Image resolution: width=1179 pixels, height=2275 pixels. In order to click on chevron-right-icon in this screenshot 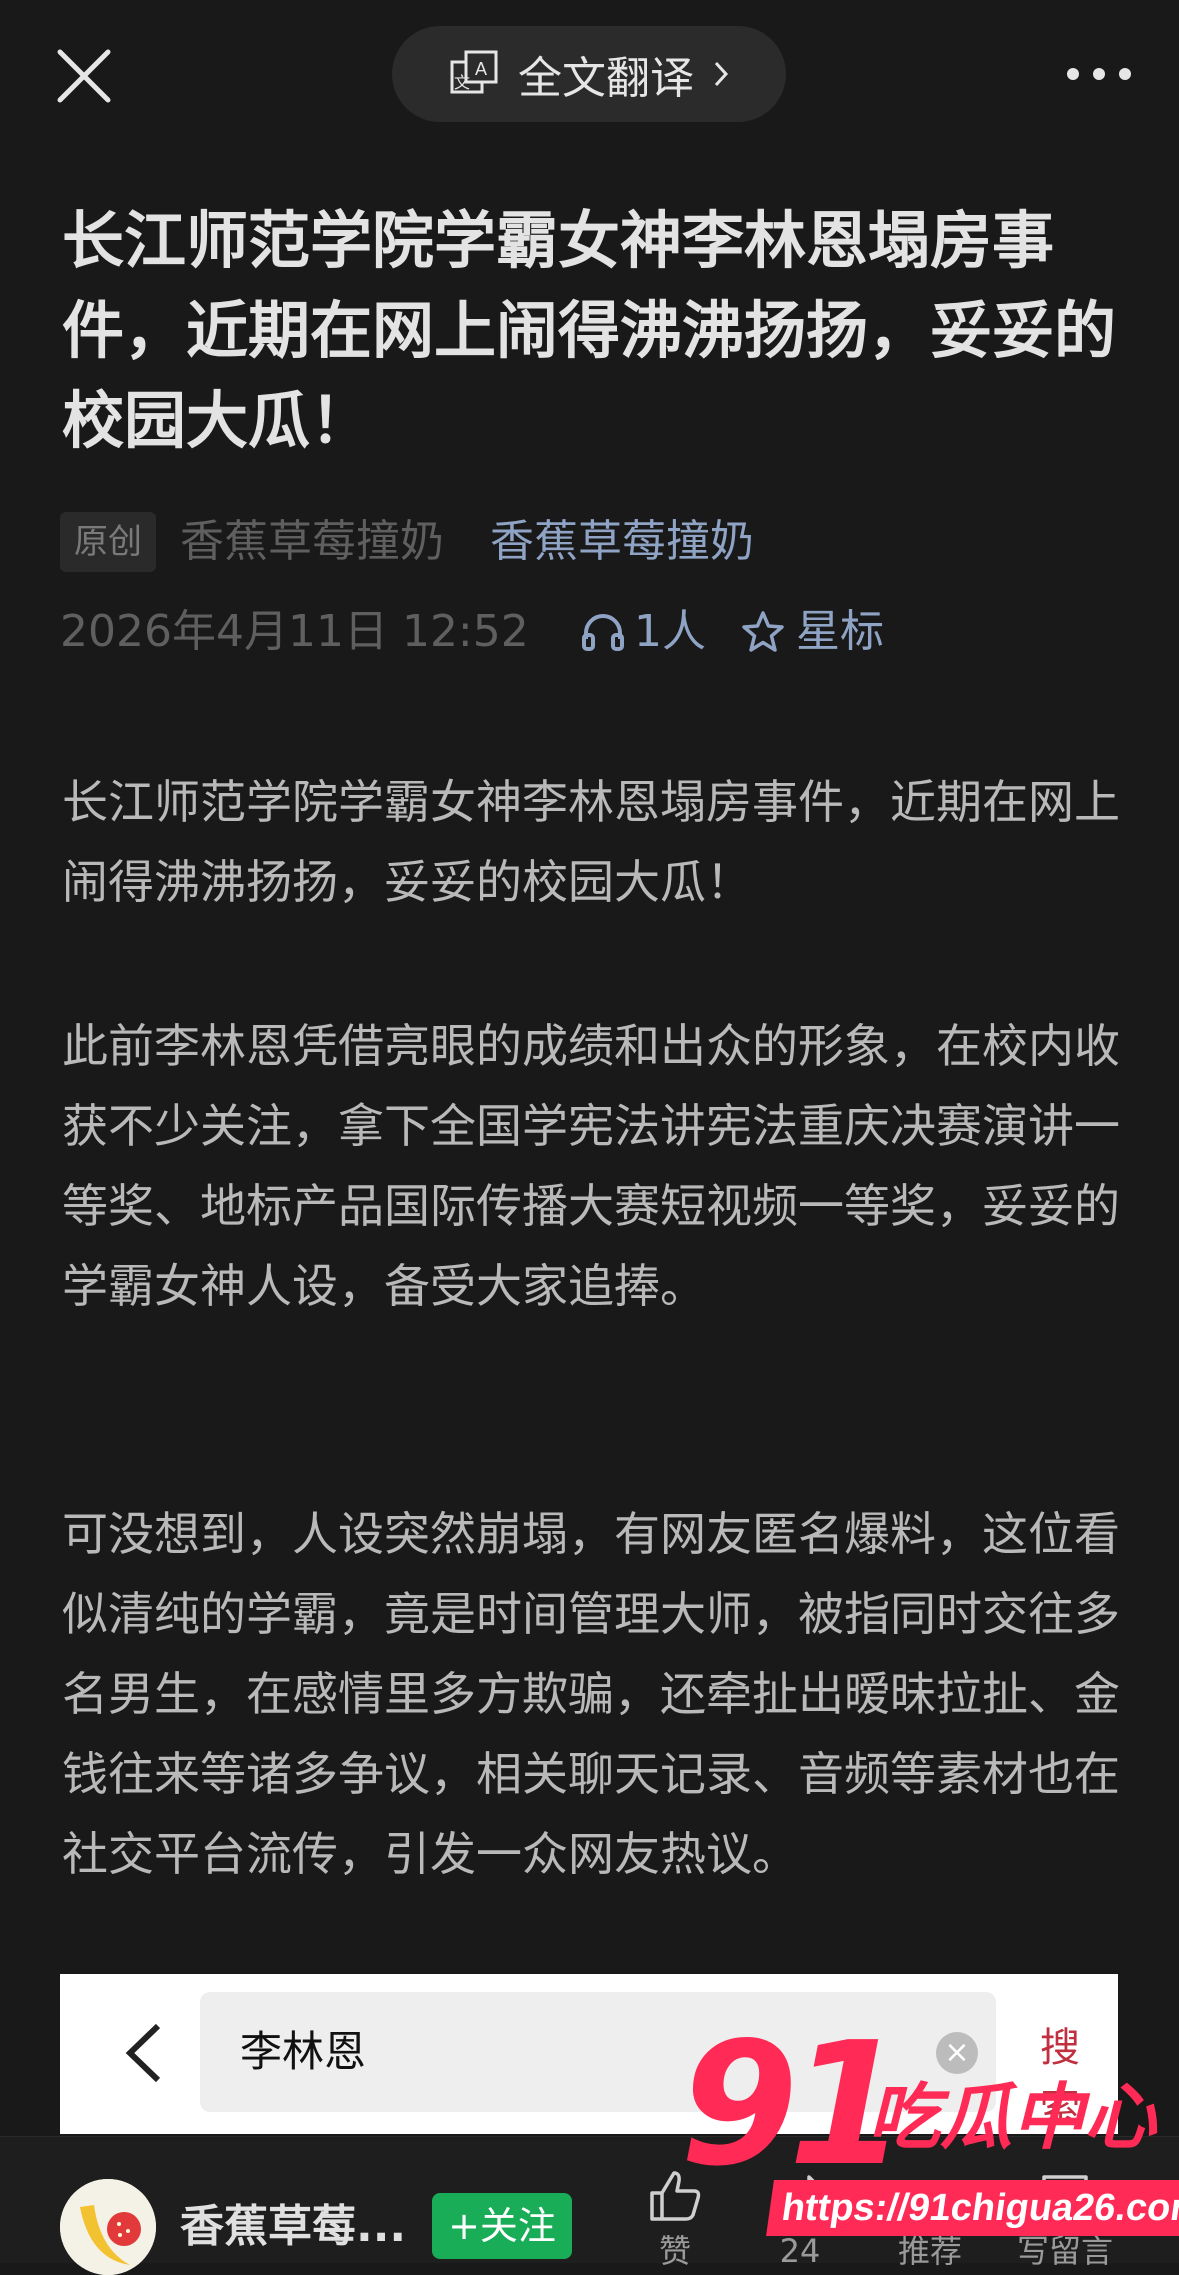, I will do `click(721, 74)`.